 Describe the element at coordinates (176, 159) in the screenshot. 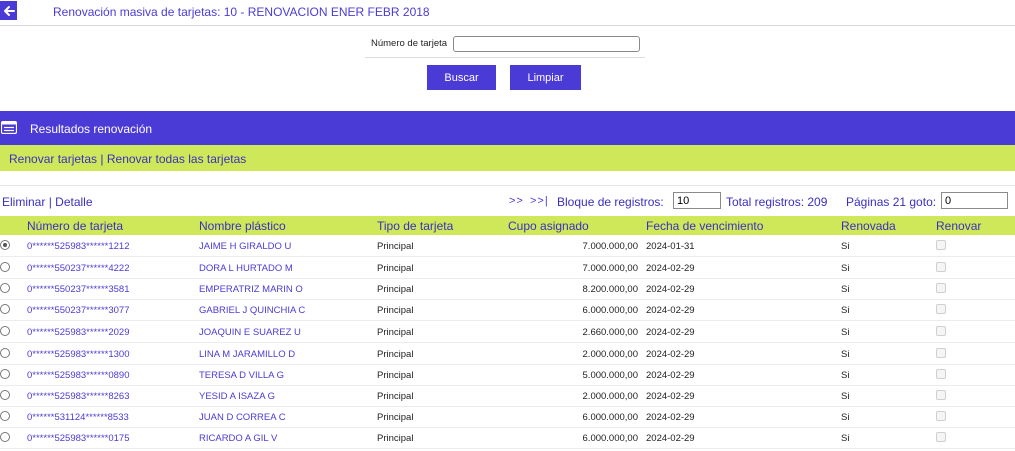

I see `renew-all-cards-link: Renovar todas las tarjetas` at that location.